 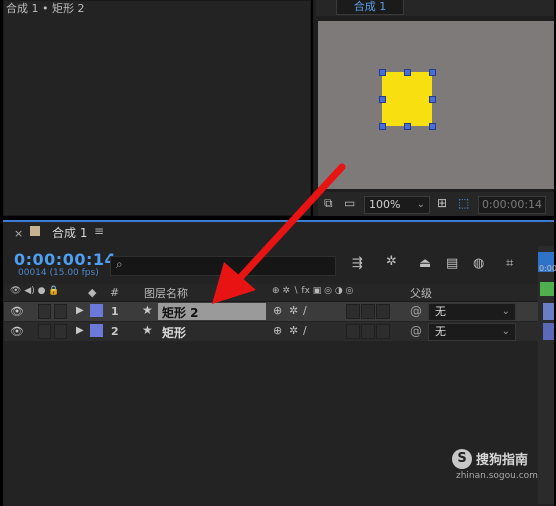 What do you see at coordinates (497, 476) in the screenshot?
I see `watermark-url: zhinan.sogou.com` at bounding box center [497, 476].